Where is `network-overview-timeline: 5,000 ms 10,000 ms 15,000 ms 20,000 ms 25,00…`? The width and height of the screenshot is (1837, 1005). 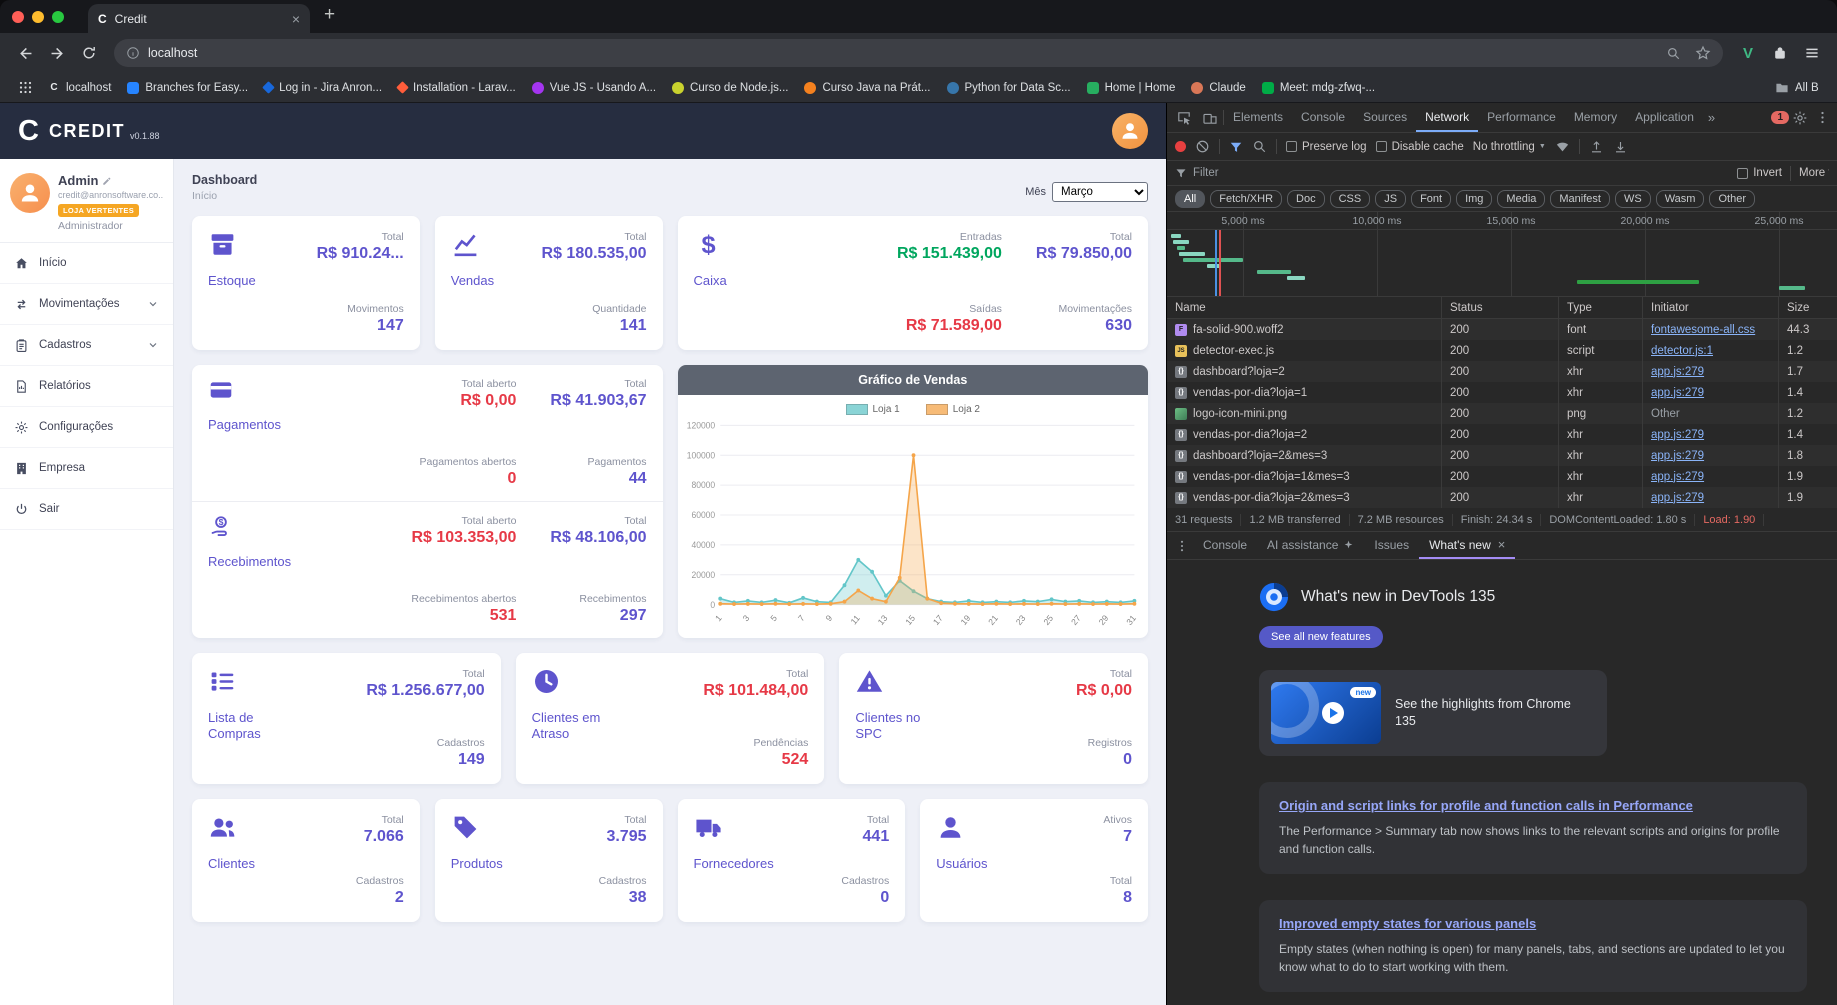 network-overview-timeline: 5,000 ms 10,000 ms 15,000 ms 20,000 ms 25,00… is located at coordinates (1502, 254).